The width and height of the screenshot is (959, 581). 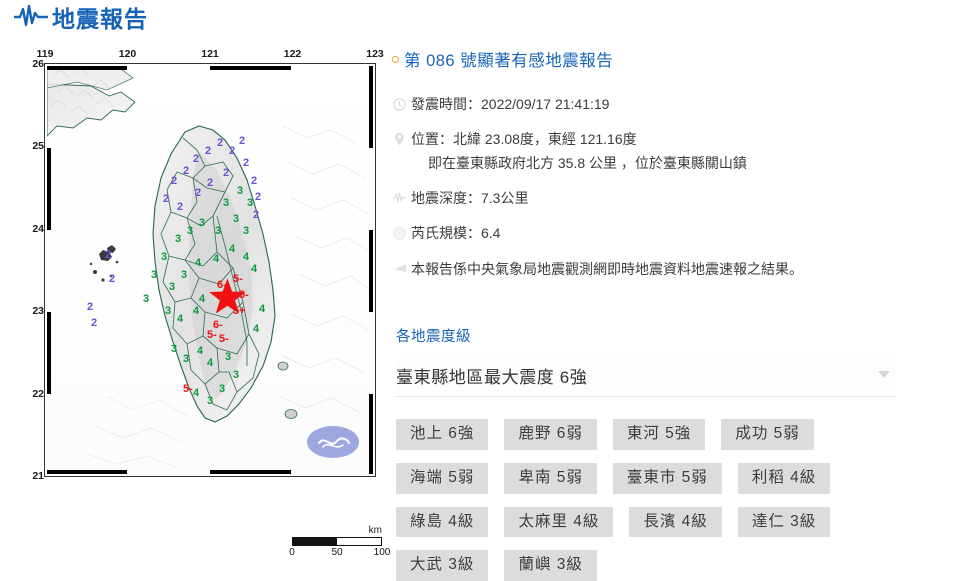 I want to click on svg-text: 5+, so click(x=239, y=311).